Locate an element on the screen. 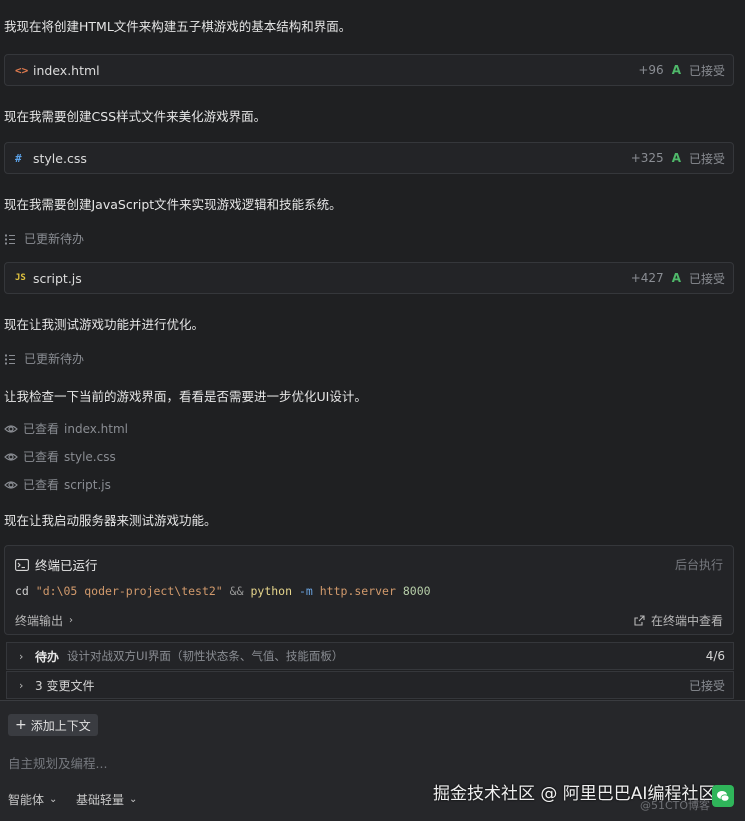  lines-added: +96 is located at coordinates (651, 70).